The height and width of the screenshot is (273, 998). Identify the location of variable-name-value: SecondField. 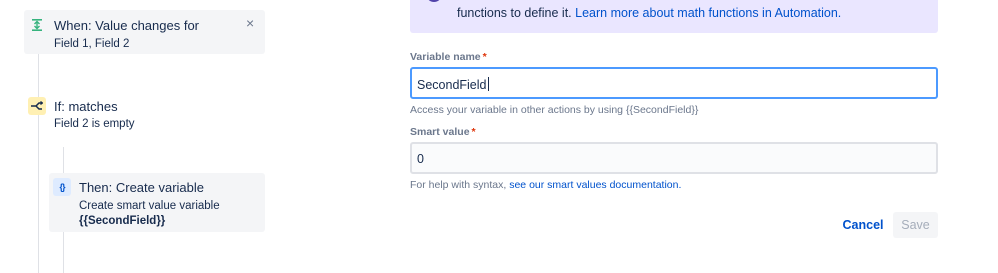
(452, 85).